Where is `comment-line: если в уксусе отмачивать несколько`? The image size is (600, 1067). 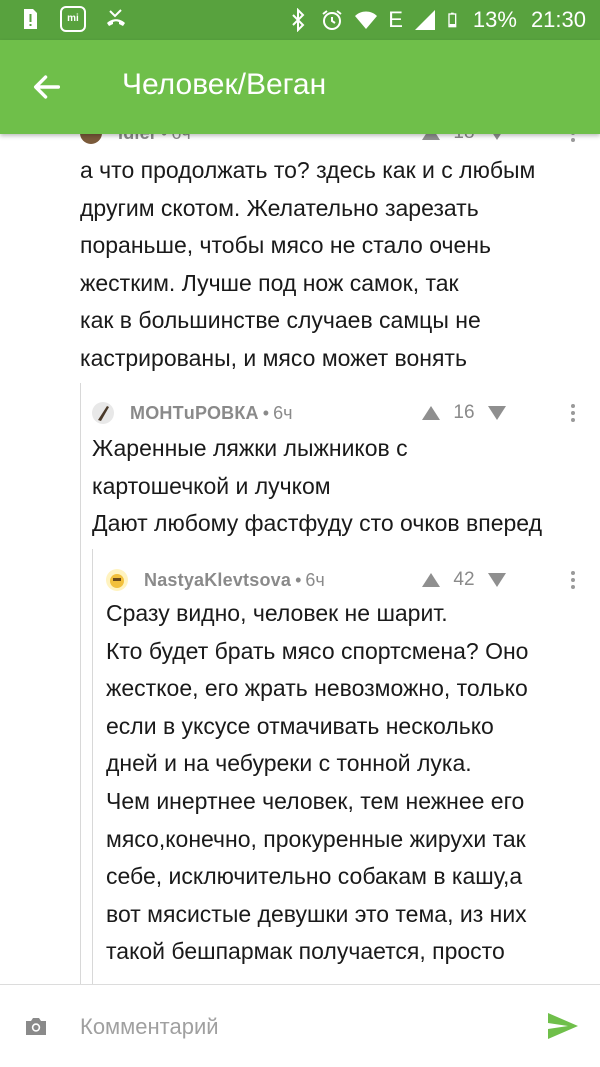 comment-line: если в уксусе отмачивать несколько is located at coordinates (300, 725).